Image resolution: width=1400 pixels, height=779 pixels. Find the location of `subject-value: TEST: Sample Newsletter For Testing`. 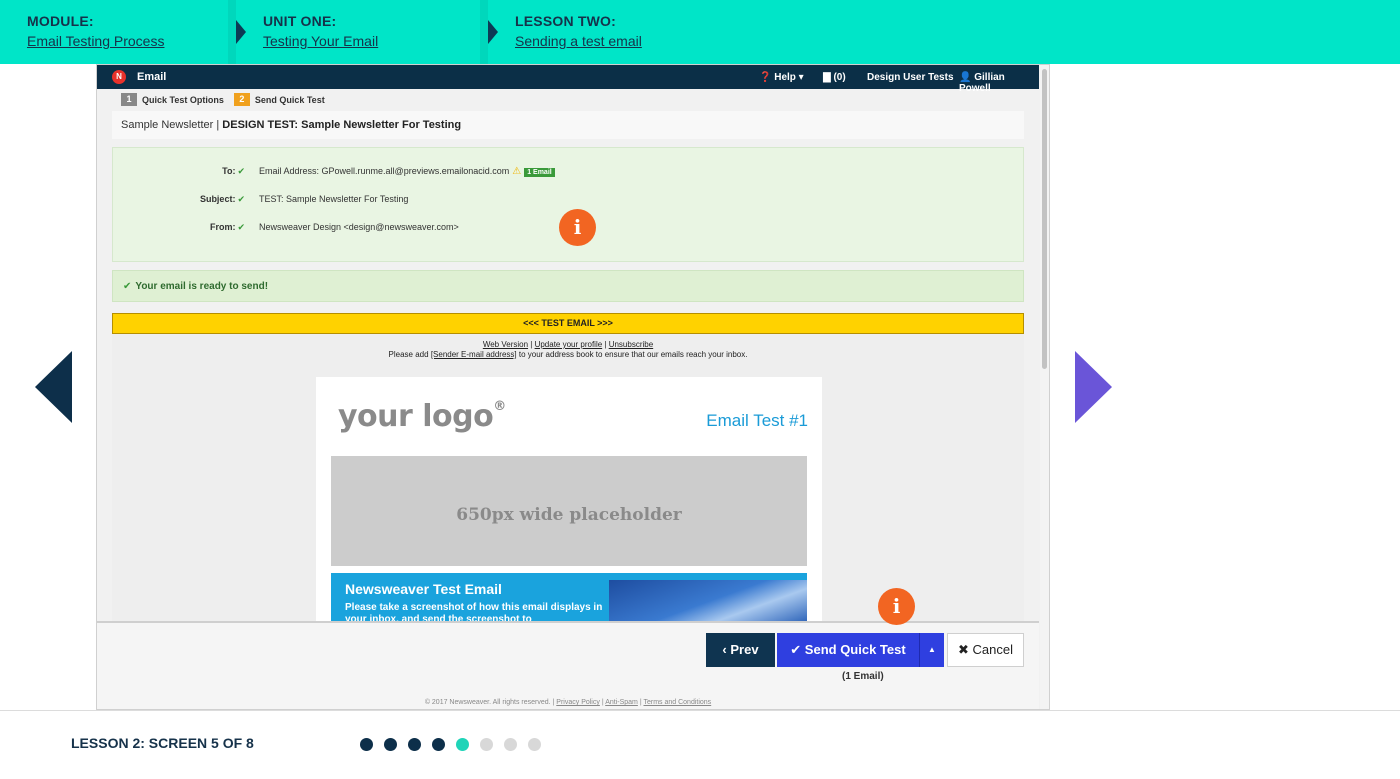

subject-value: TEST: Sample Newsletter For Testing is located at coordinates (334, 199).